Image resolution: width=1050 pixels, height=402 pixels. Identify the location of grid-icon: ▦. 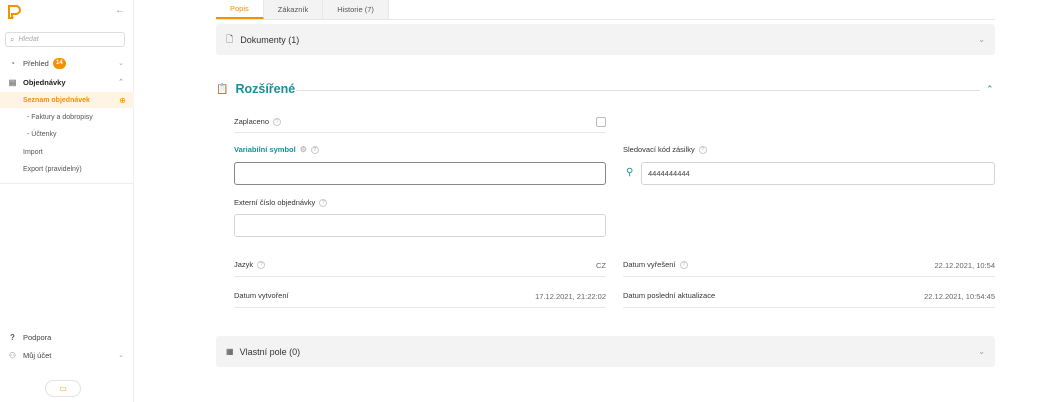
(230, 351).